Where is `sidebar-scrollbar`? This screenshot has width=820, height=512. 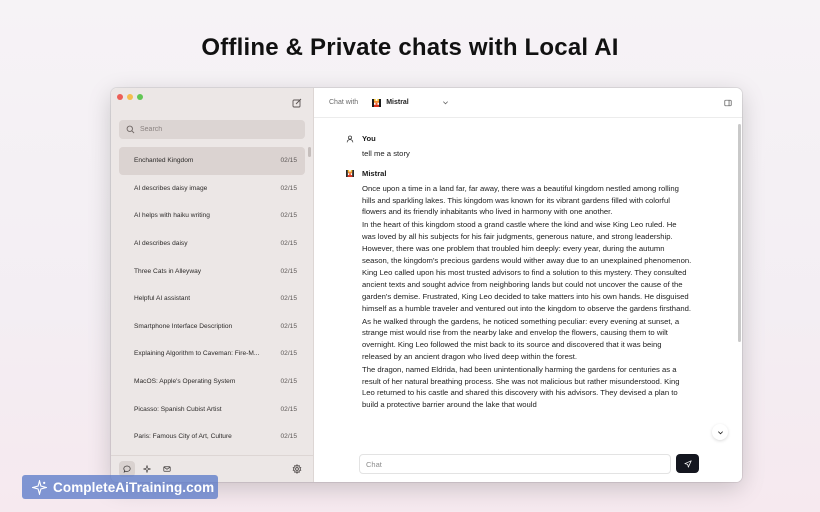 sidebar-scrollbar is located at coordinates (309, 152).